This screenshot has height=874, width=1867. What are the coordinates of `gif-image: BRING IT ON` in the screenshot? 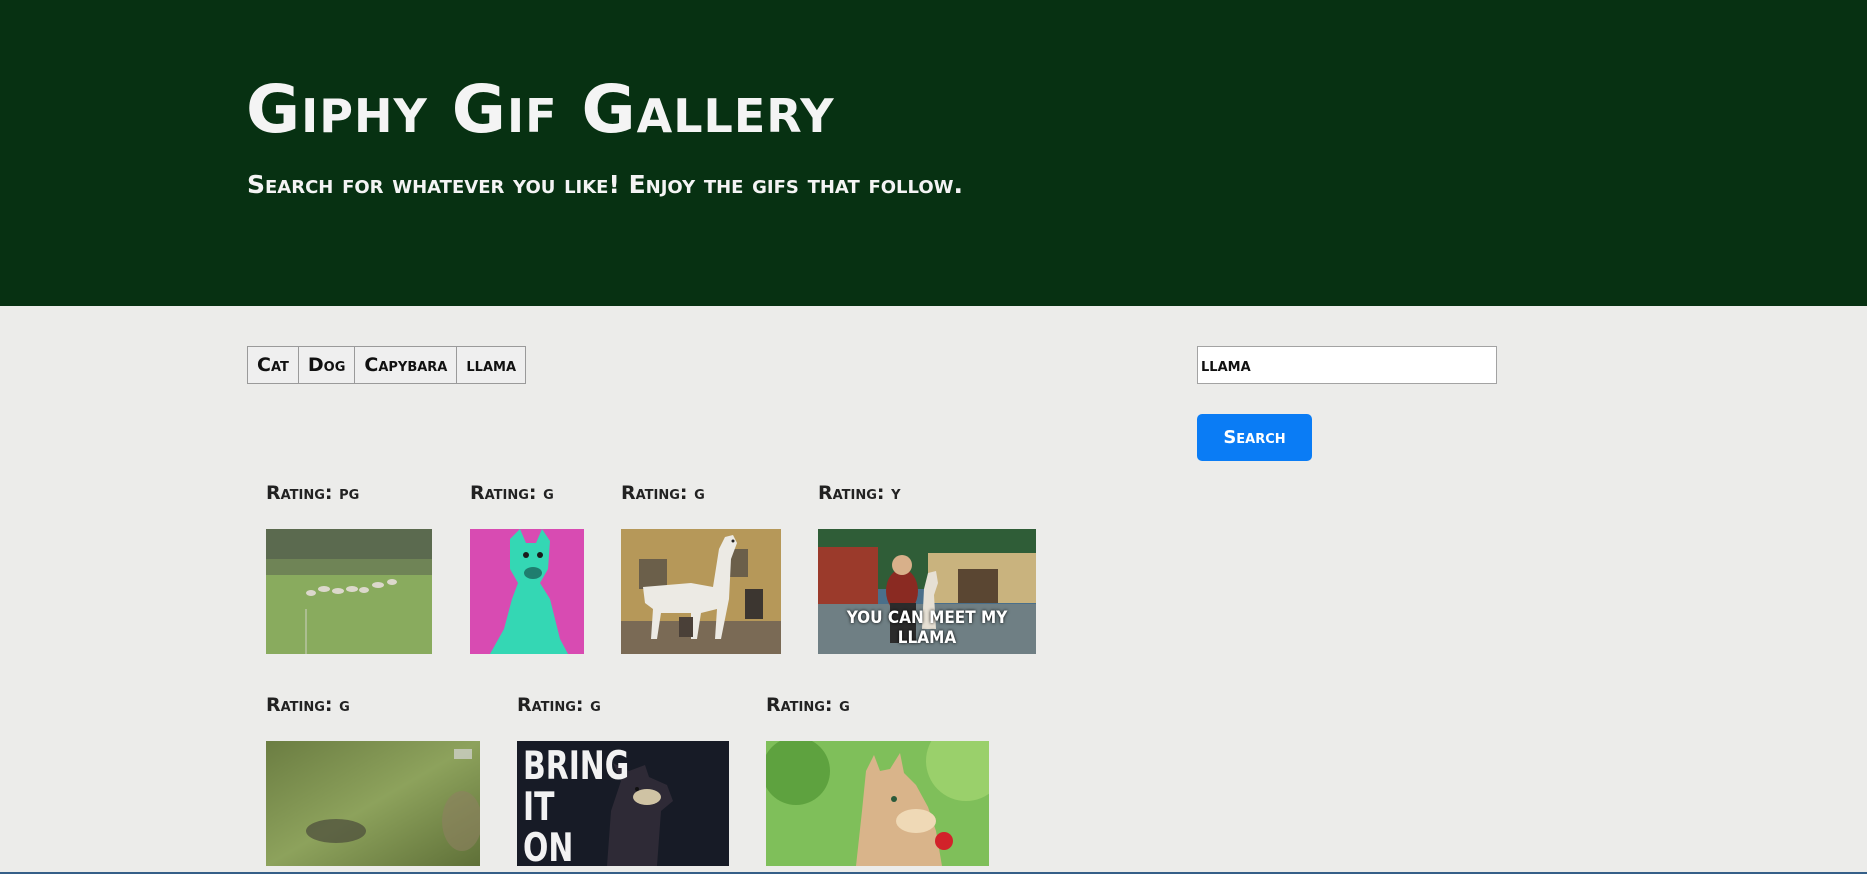 It's located at (623, 803).